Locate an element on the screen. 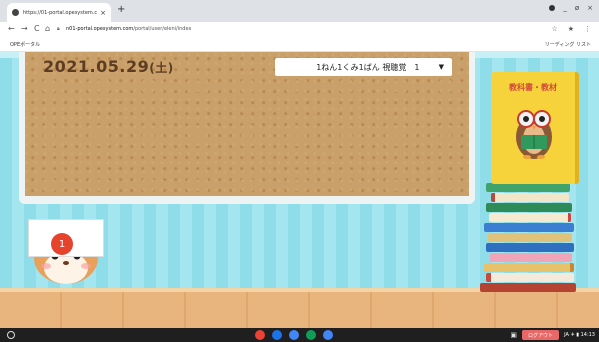  book-red-spine is located at coordinates (530, 277).